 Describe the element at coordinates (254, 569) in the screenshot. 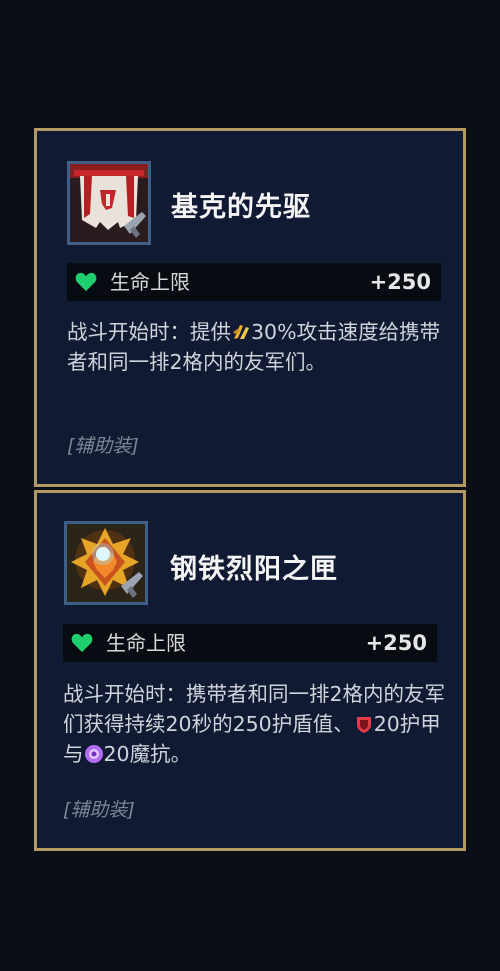

I see `item-title: 钢铁烈阳之匣` at that location.